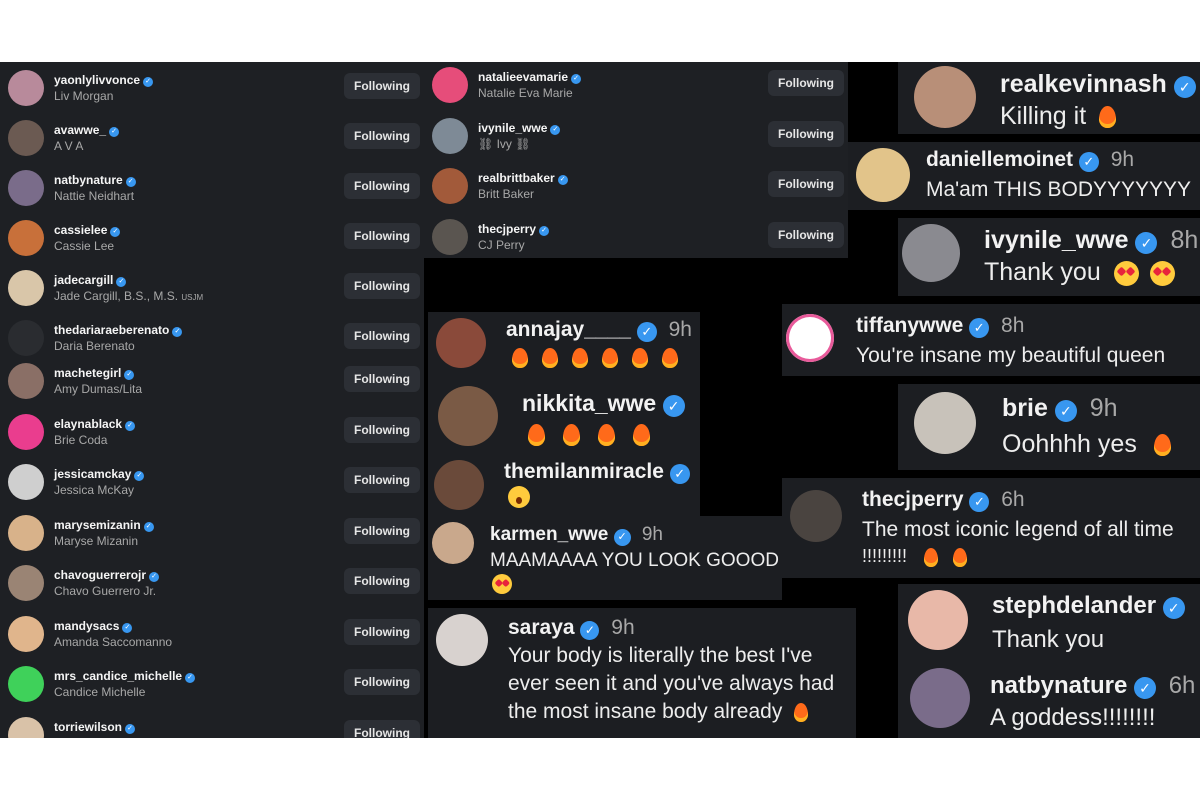 The image size is (1200, 800). I want to click on username: marysemizanin, so click(97, 525).